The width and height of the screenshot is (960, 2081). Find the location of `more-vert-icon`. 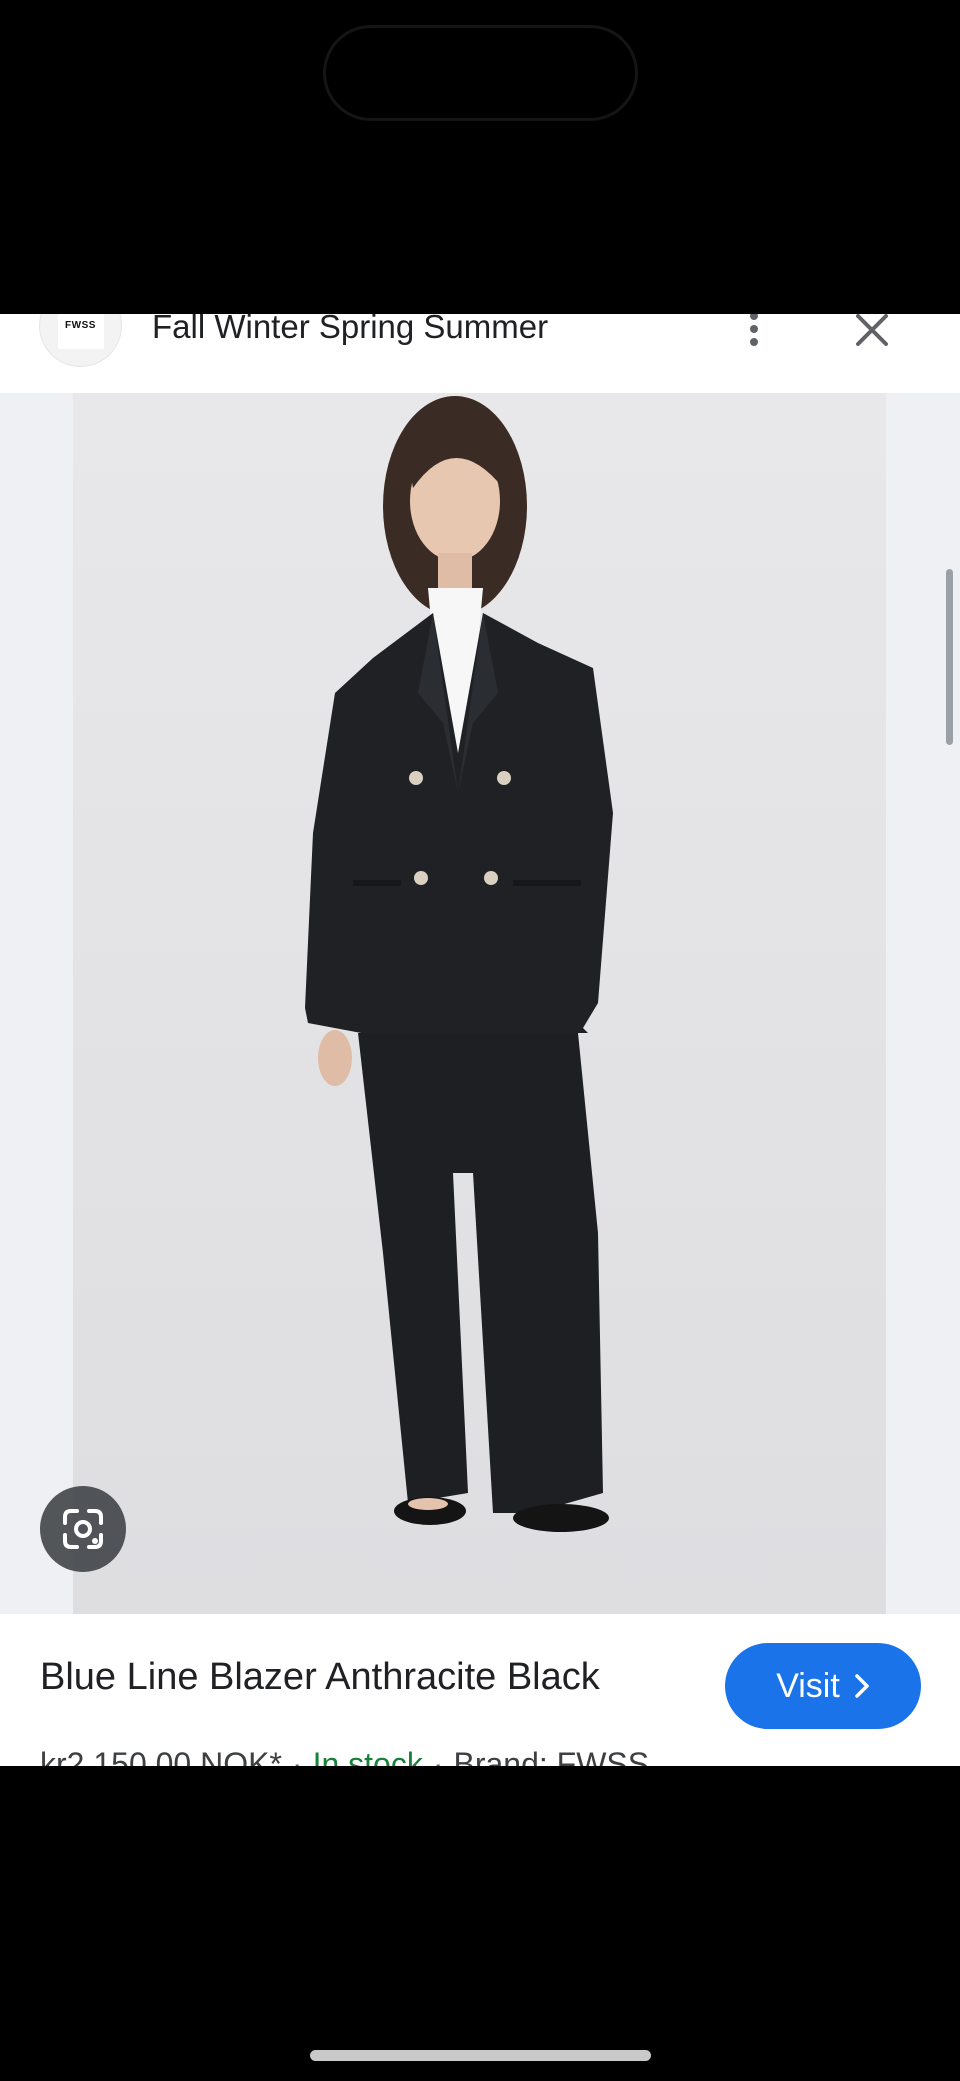

more-vert-icon is located at coordinates (754, 330).